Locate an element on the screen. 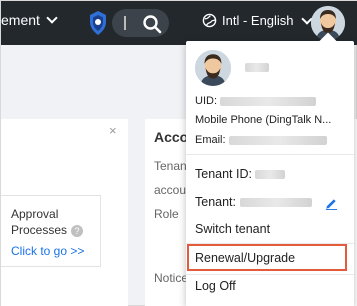  account-row-notice: Notice is located at coordinates (171, 278).